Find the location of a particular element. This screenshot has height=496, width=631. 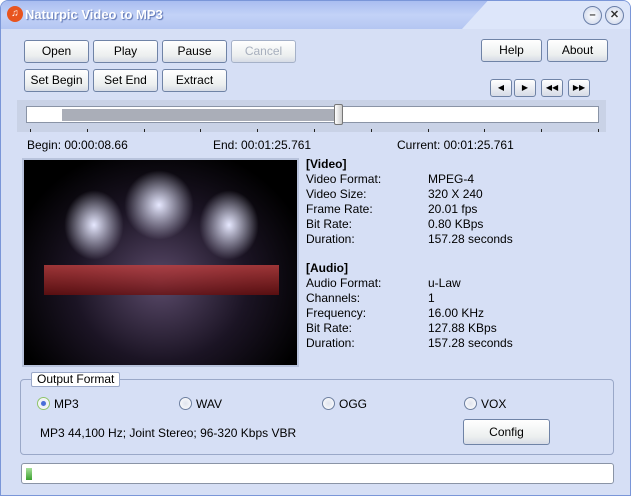

about-button: About is located at coordinates (577, 50).